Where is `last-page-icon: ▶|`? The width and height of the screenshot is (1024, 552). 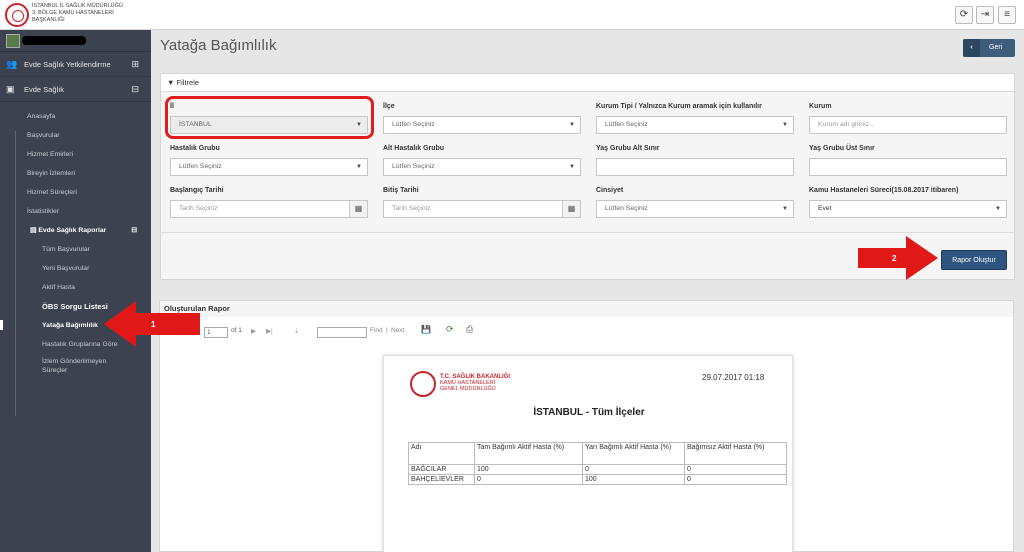
last-page-icon: ▶| is located at coordinates (269, 331).